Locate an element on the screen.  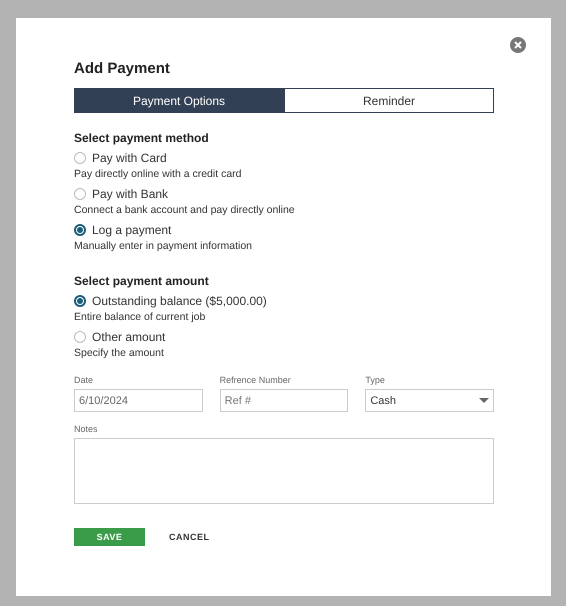
input-field: 6/10/2024 is located at coordinates (138, 400).